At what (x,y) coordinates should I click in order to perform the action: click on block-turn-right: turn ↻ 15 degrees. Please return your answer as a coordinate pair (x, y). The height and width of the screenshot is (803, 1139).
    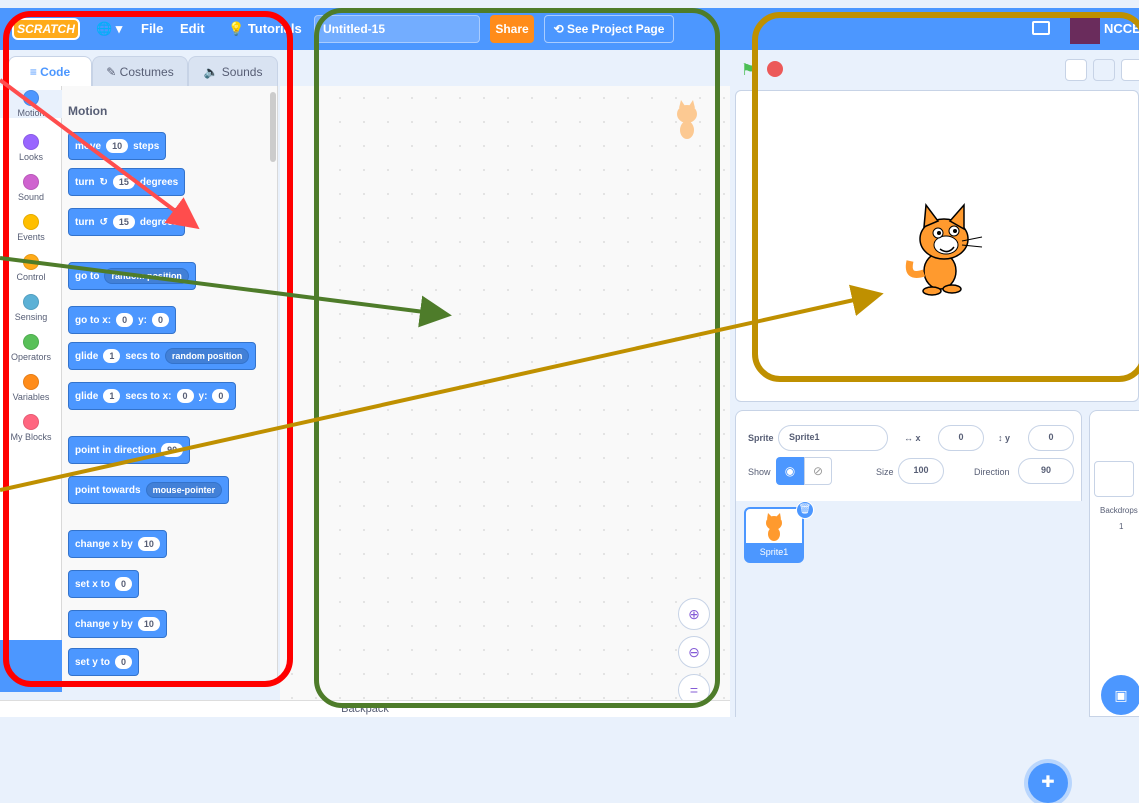
    Looking at the image, I should click on (127, 182).